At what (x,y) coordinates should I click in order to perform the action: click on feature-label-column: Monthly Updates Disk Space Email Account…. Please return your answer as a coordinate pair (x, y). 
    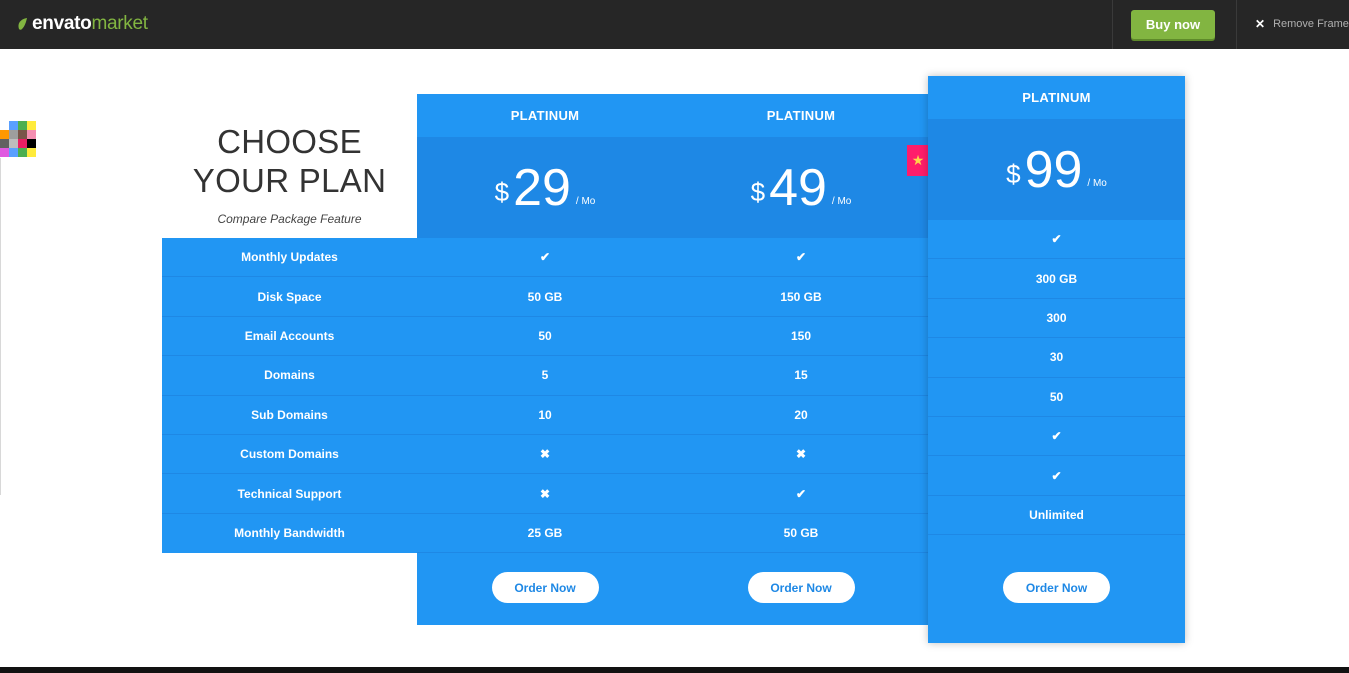
    Looking at the image, I should click on (289, 395).